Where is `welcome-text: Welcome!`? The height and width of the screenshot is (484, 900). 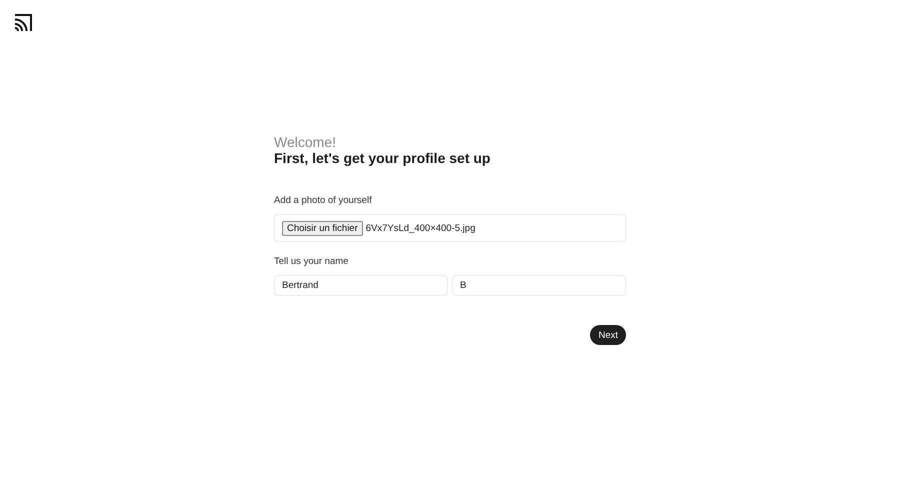
welcome-text: Welcome! is located at coordinates (305, 142).